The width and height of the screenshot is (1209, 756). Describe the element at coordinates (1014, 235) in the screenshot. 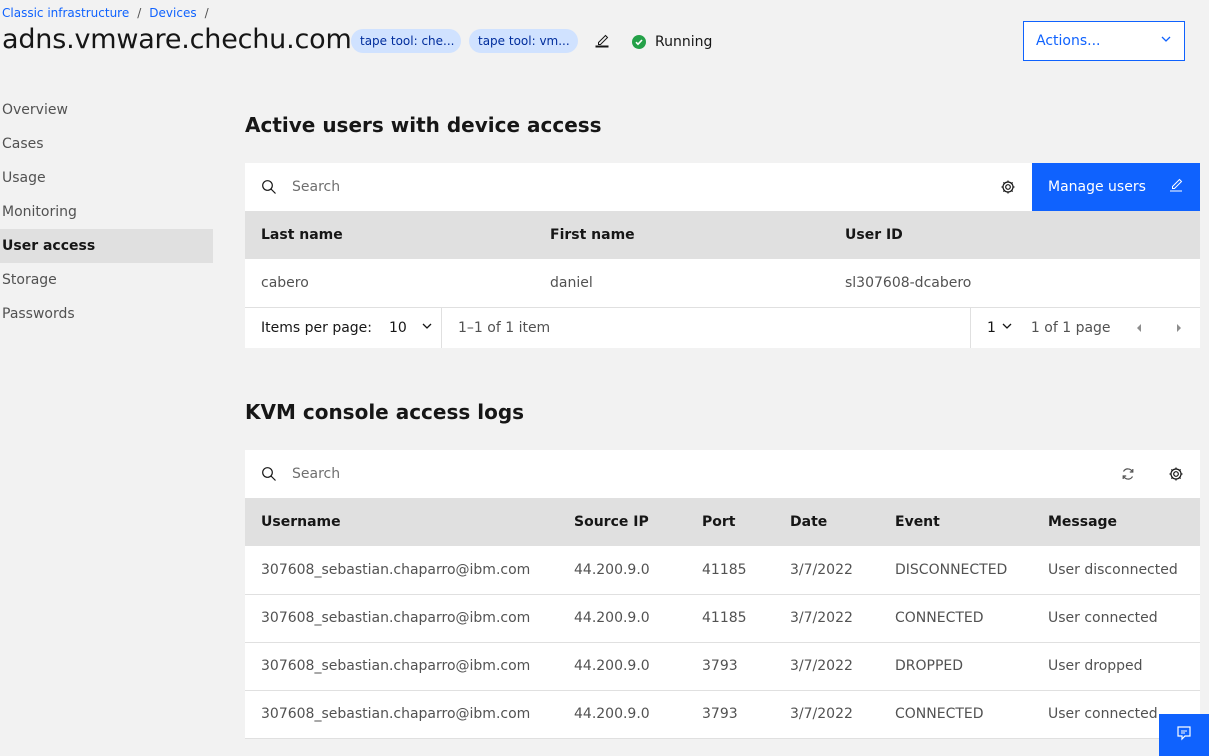

I see `column-header-user-id: User ID` at that location.